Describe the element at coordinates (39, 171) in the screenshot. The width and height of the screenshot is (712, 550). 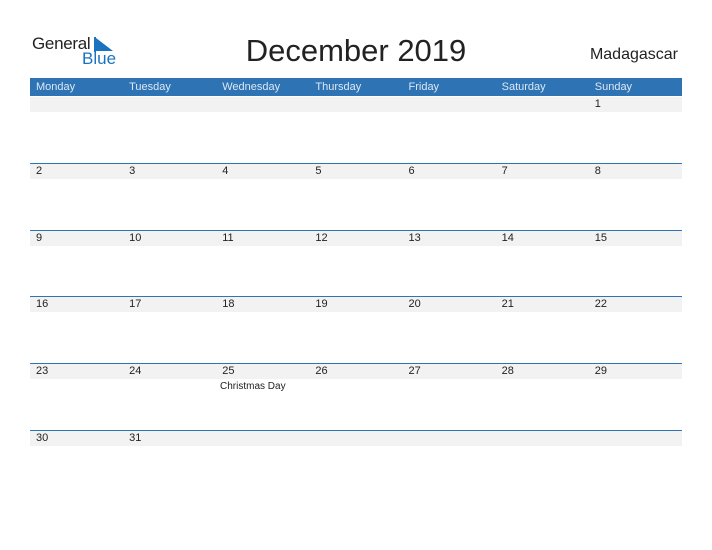
I see `day-cell: 2` at that location.